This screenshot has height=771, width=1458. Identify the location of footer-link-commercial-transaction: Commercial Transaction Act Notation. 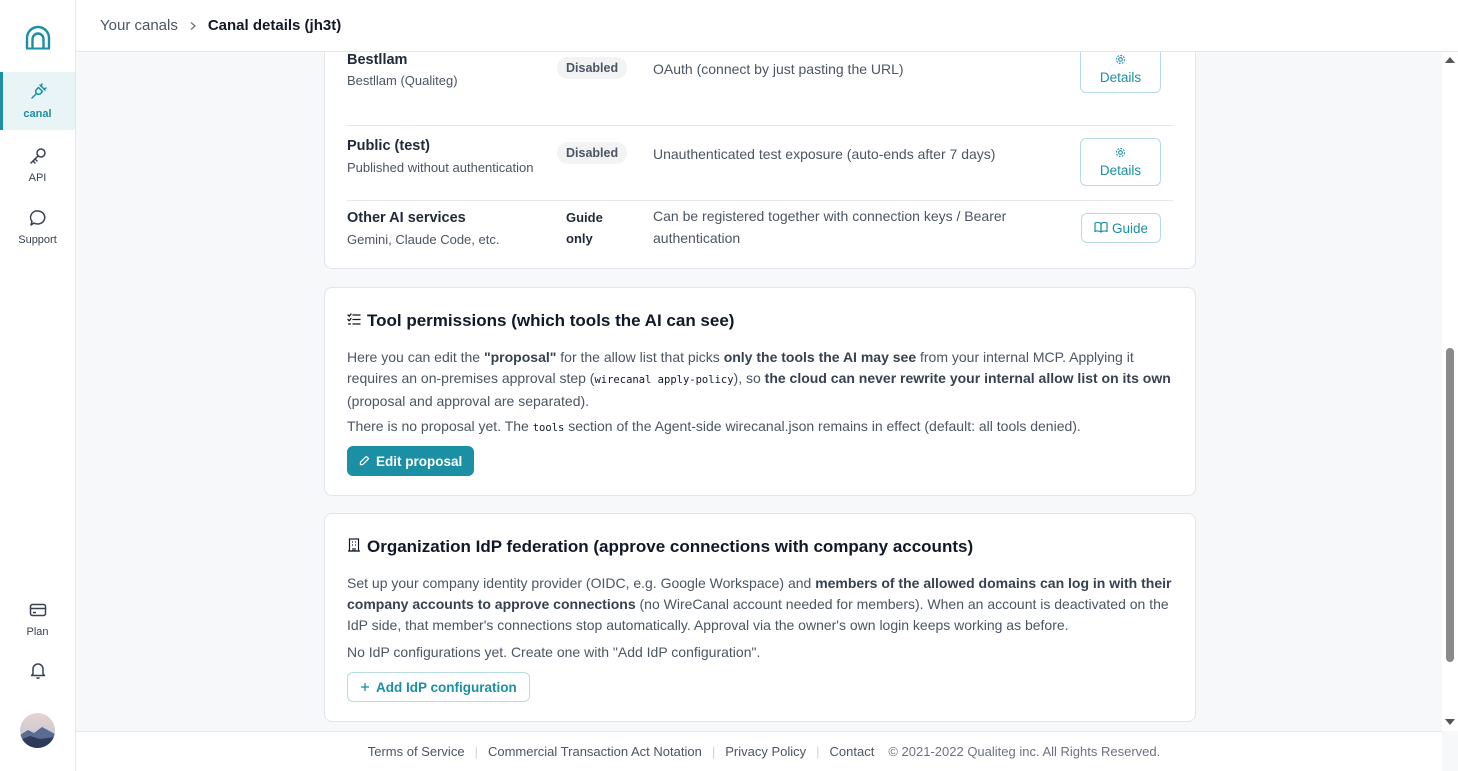
(595, 751).